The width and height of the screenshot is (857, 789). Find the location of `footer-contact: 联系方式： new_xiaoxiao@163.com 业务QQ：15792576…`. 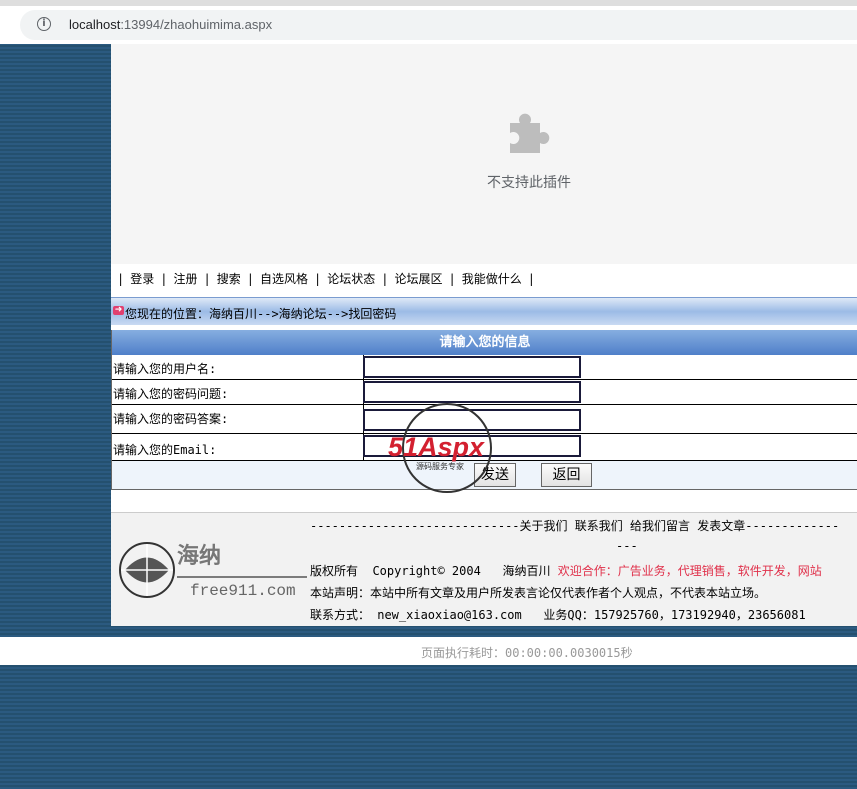

footer-contact: 联系方式： new_xiaoxiao@163.com 业务QQ：15792576… is located at coordinates (558, 615).